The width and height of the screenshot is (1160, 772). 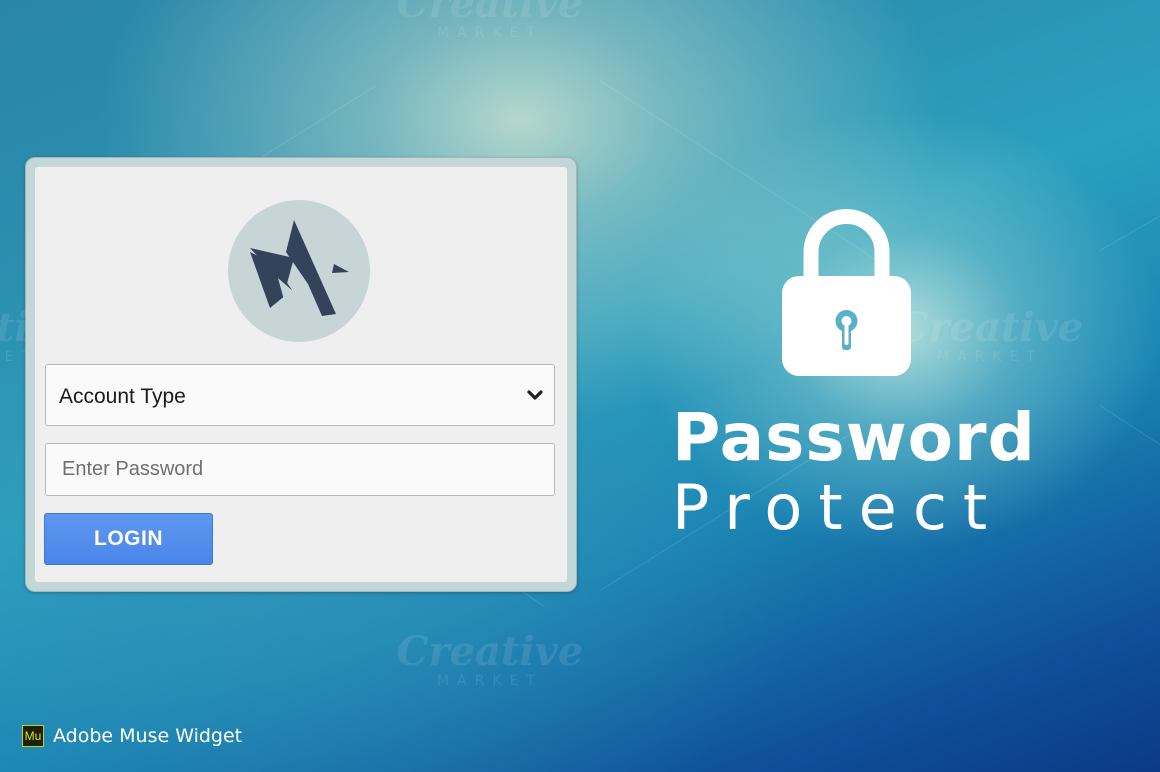 I want to click on login-button: LOGIN, so click(x=128, y=539).